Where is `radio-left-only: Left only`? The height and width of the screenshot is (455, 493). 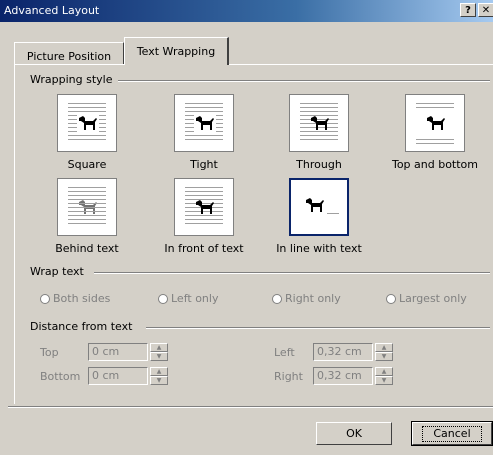 radio-left-only: Left only is located at coordinates (188, 298).